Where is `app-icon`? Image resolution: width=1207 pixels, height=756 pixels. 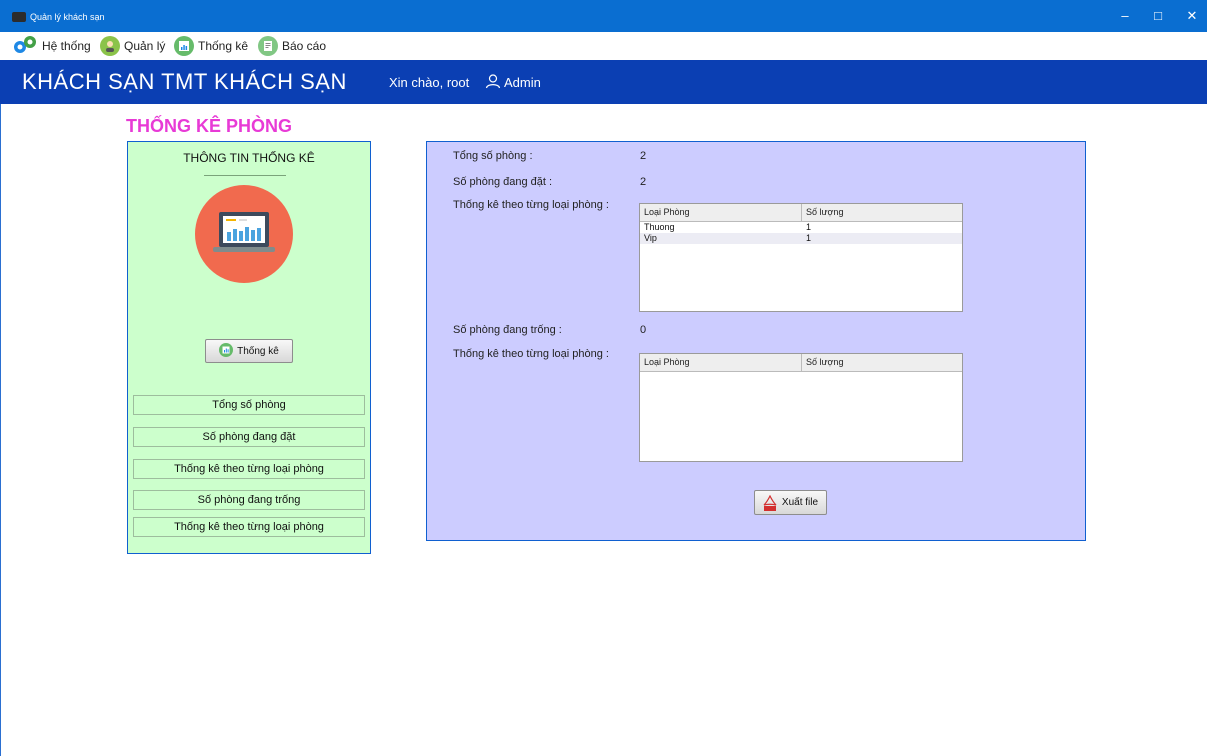
app-icon is located at coordinates (19, 17).